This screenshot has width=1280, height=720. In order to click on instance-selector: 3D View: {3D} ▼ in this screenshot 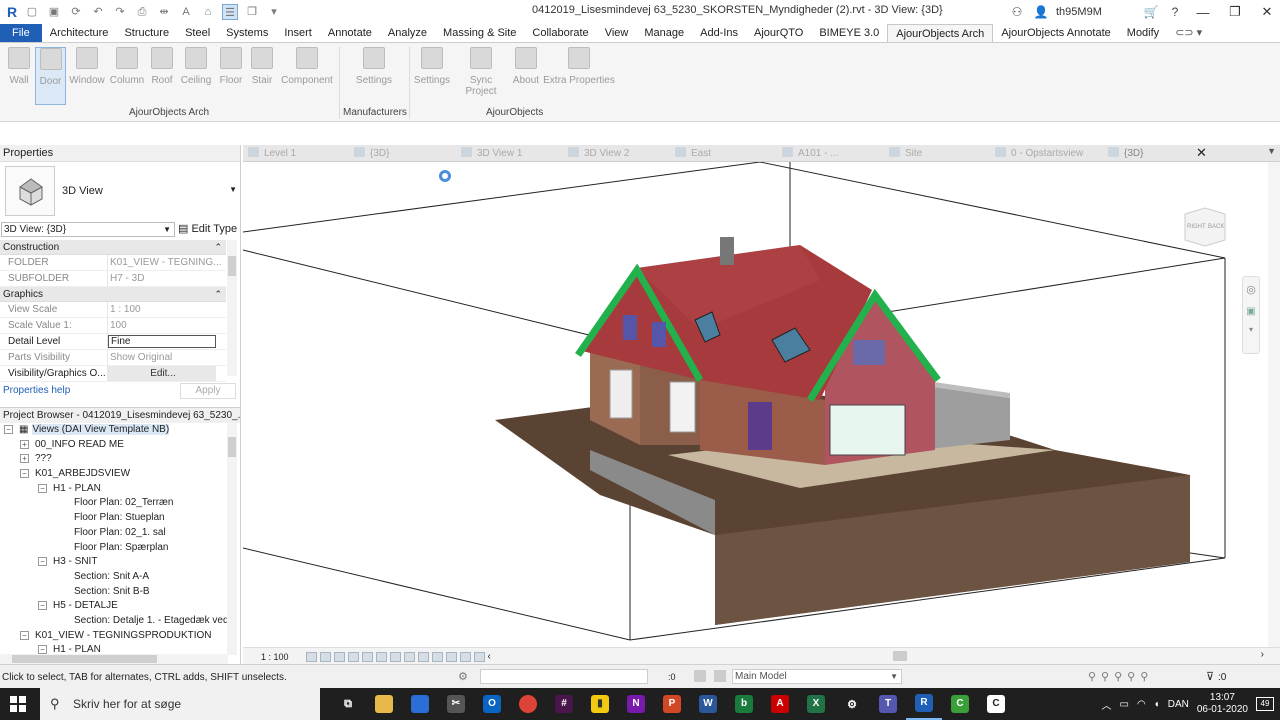, I will do `click(88, 229)`.